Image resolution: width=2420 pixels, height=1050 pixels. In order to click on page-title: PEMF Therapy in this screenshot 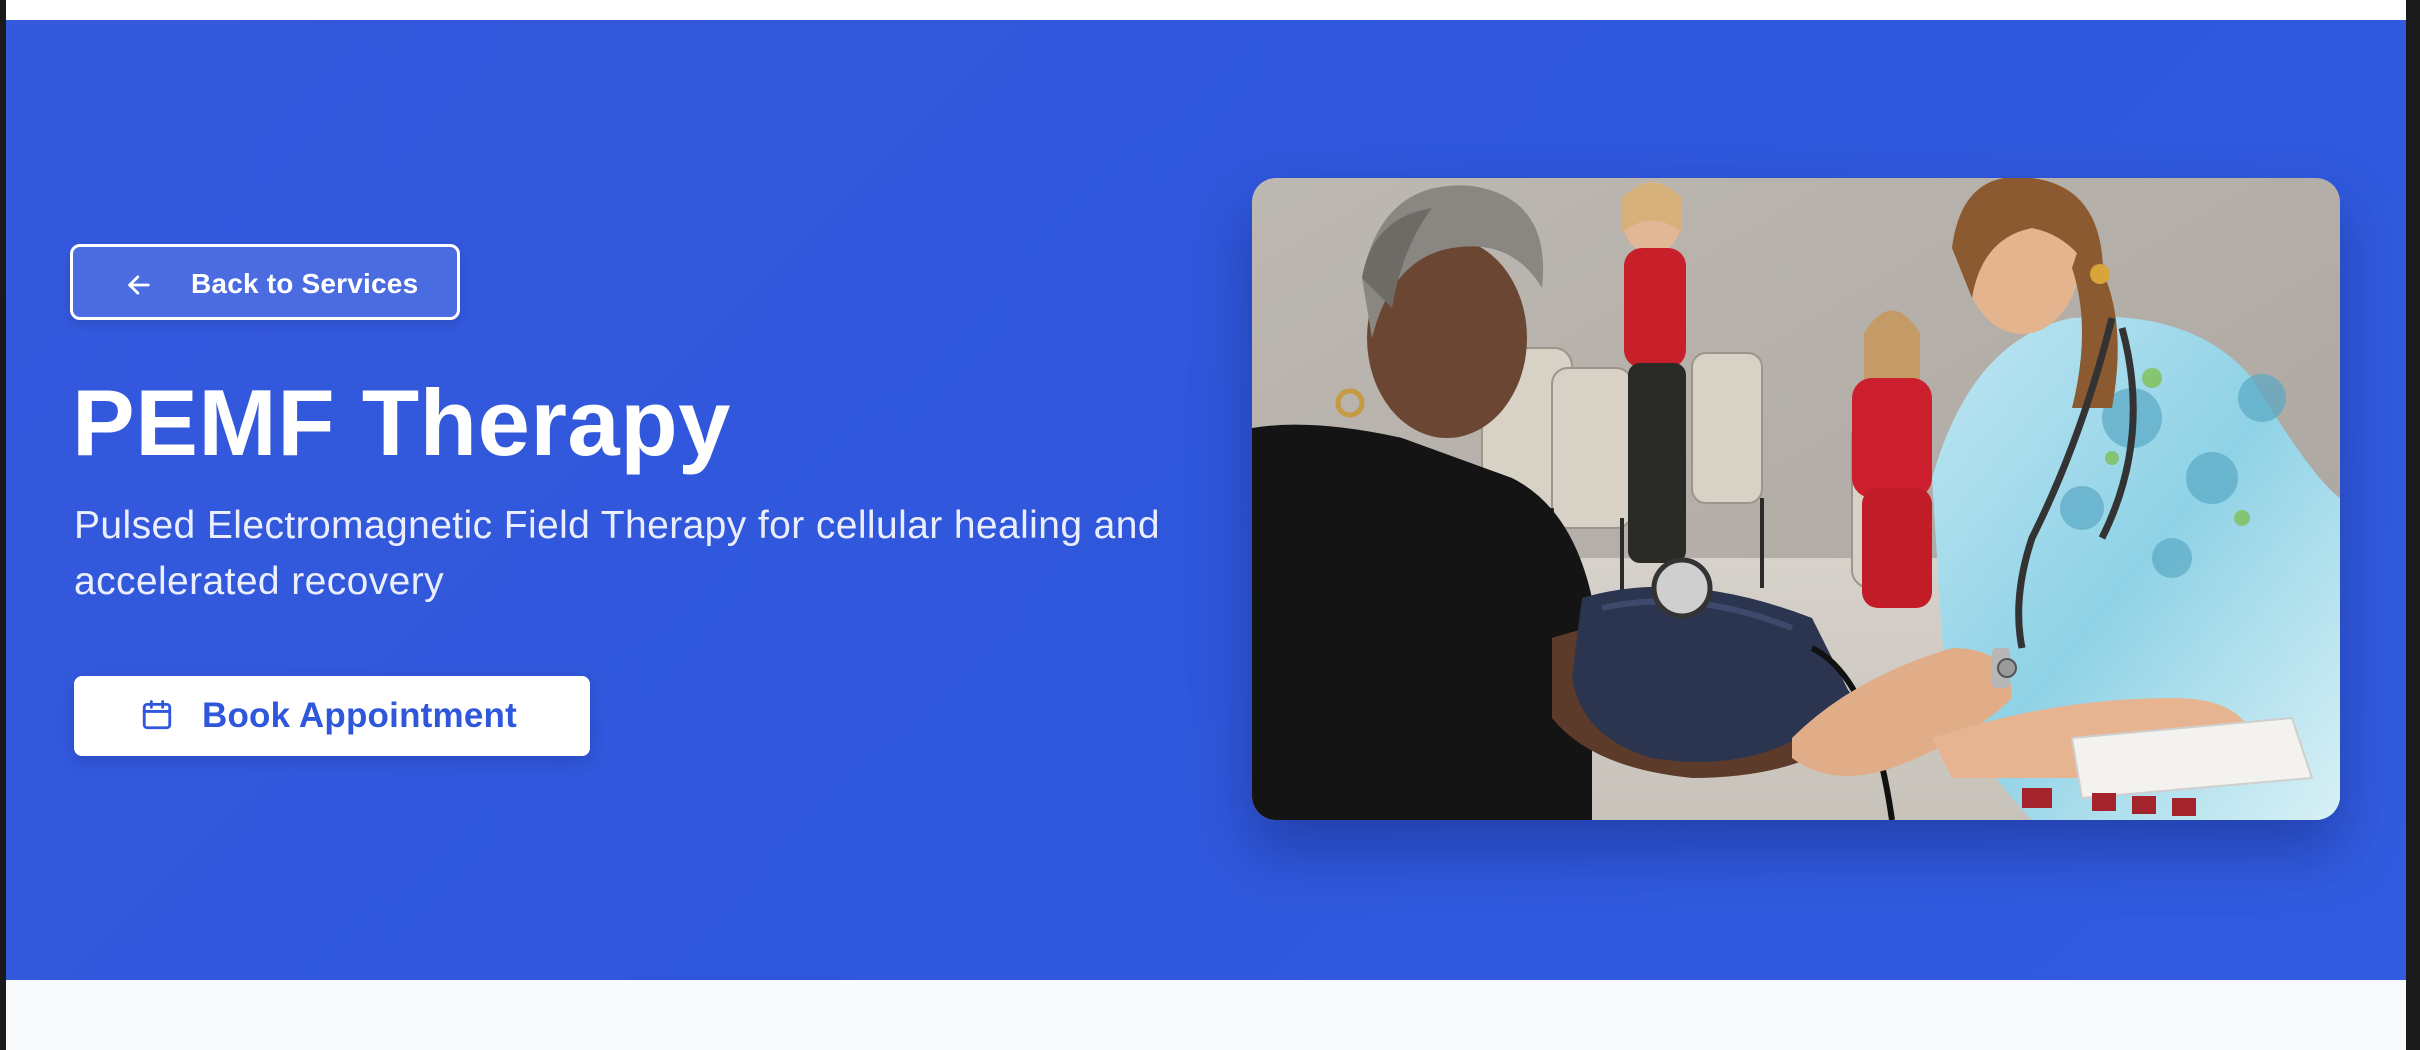, I will do `click(401, 422)`.